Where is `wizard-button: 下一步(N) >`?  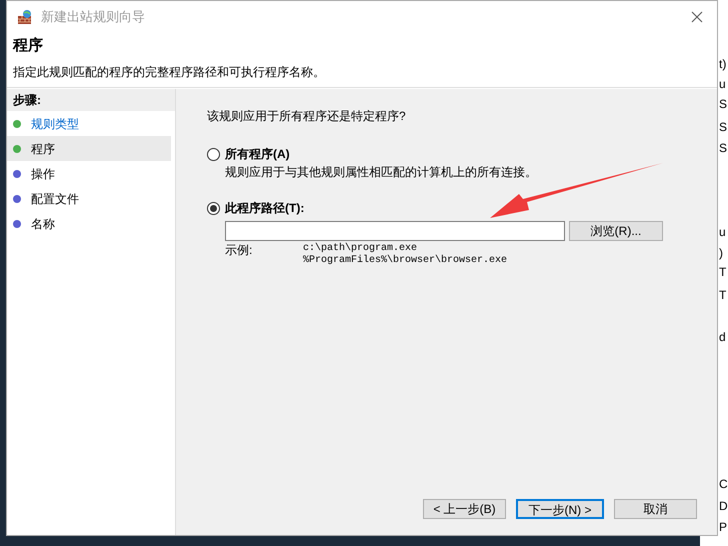 wizard-button: 下一步(N) > is located at coordinates (560, 509).